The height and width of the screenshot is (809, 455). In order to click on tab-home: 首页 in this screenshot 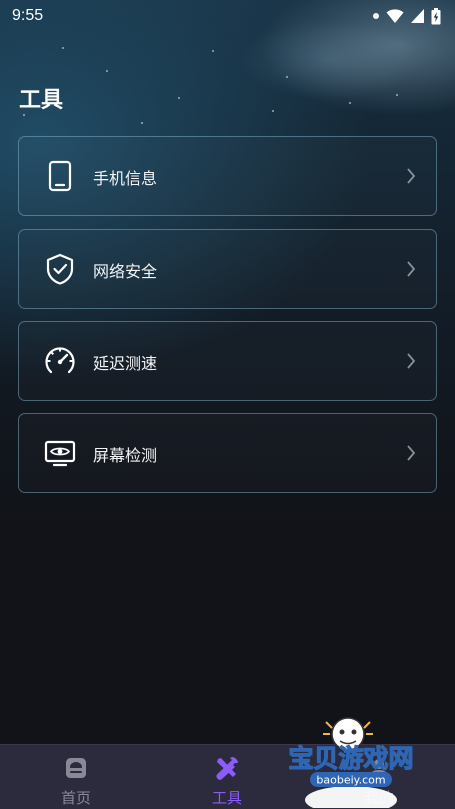, I will do `click(76, 777)`.